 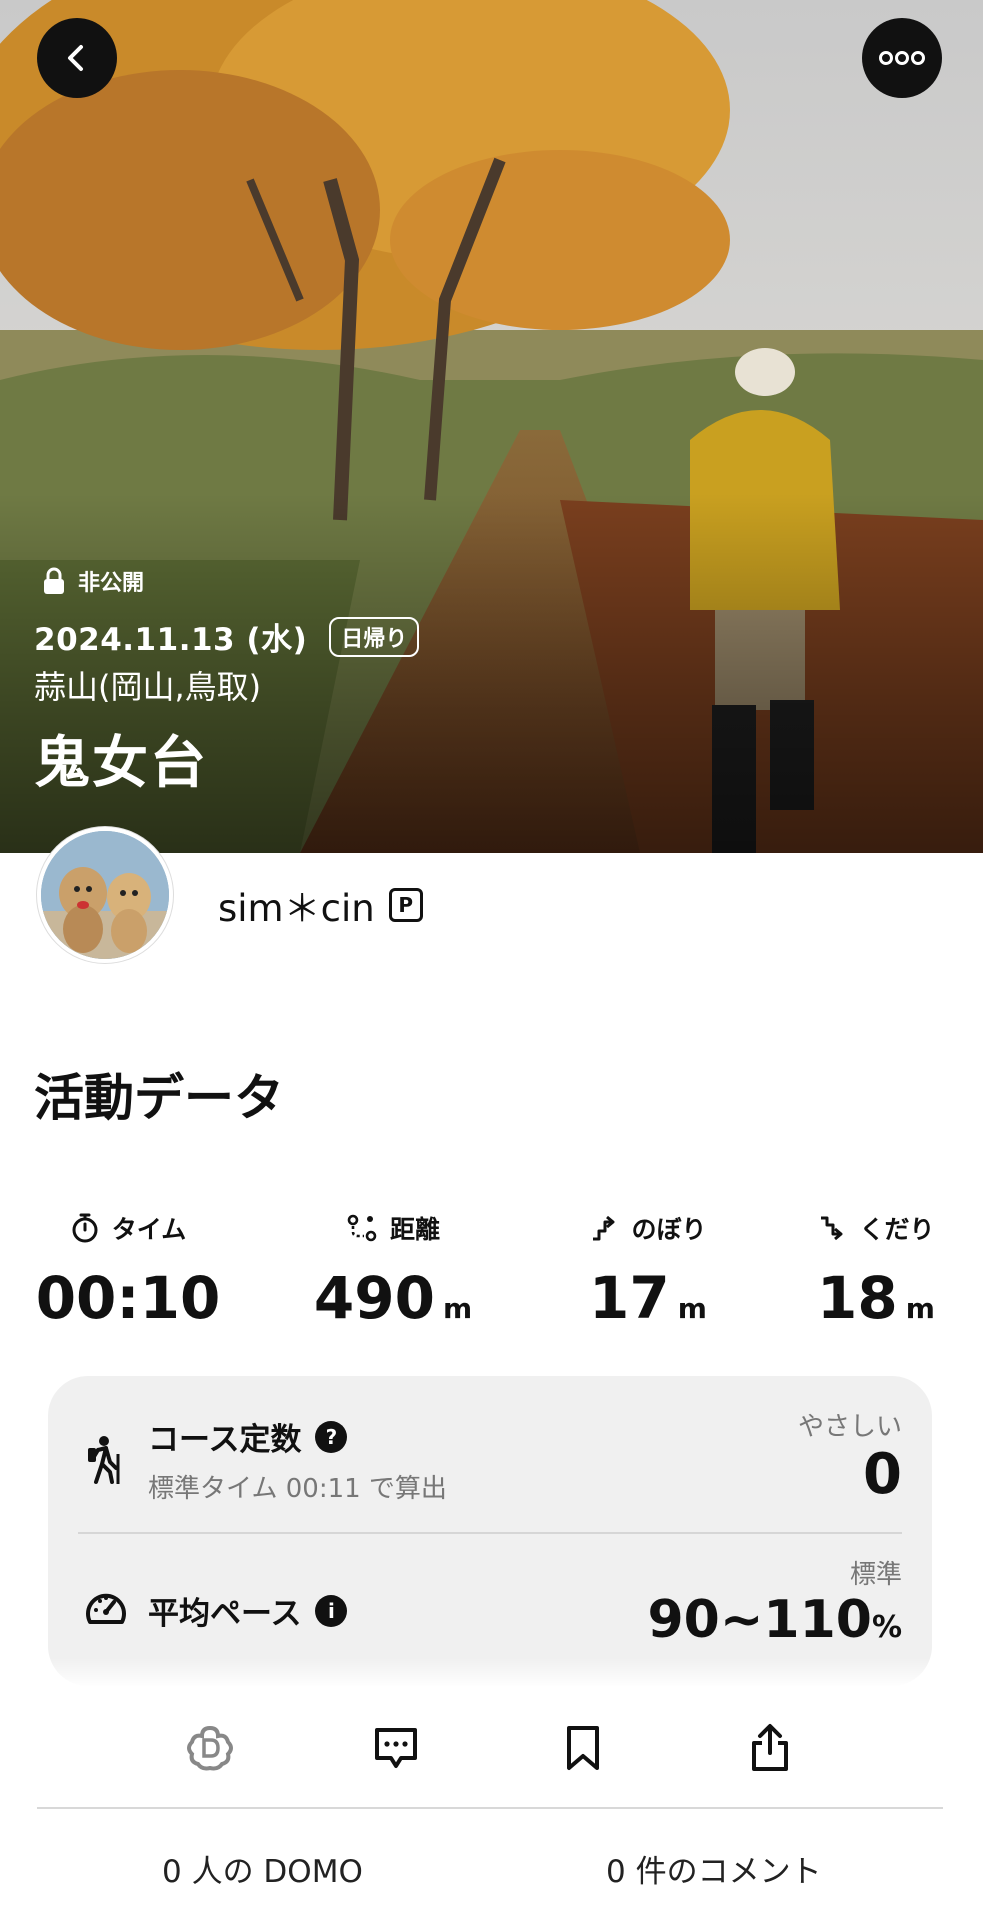 I want to click on course-constant-title: コース定数 ?, so click(x=248, y=1436).